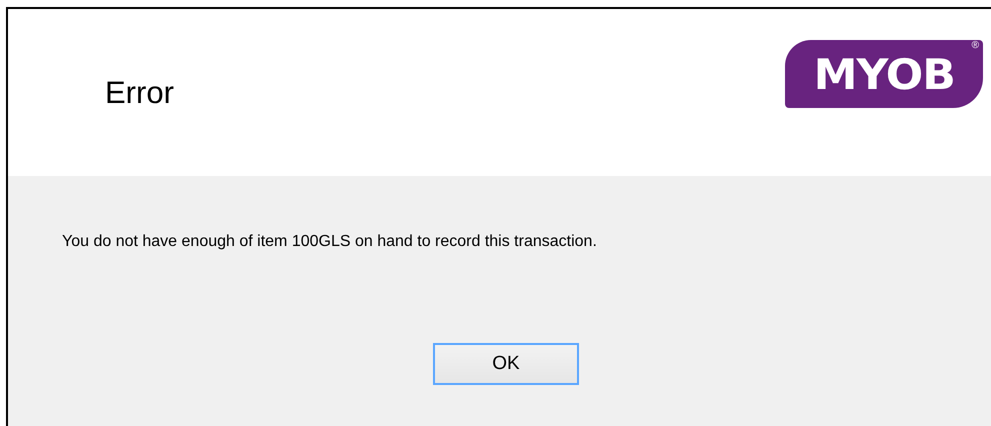  What do you see at coordinates (975, 45) in the screenshot?
I see `registered-mark: ®` at bounding box center [975, 45].